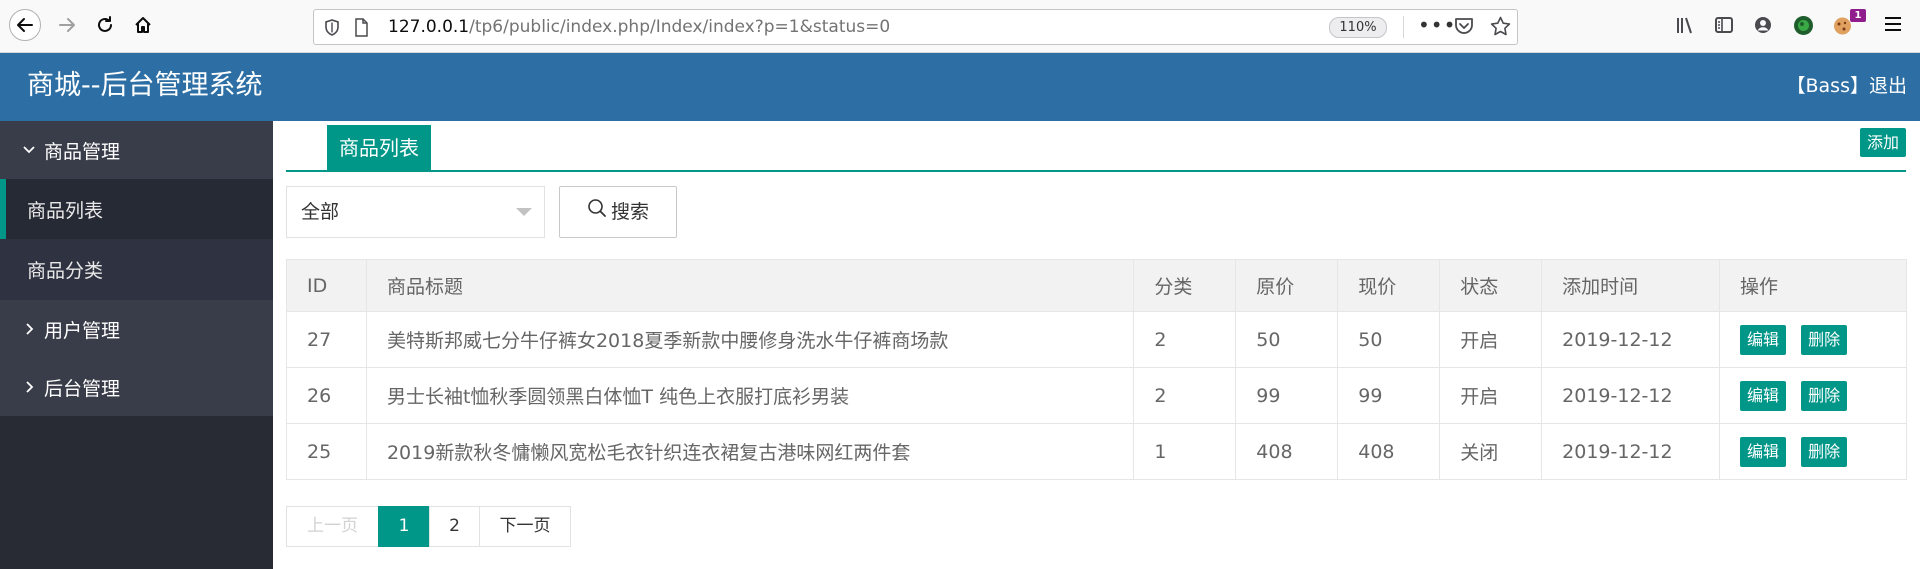  Describe the element at coordinates (326, 285) in the screenshot. I see `column-header-id: ID` at that location.